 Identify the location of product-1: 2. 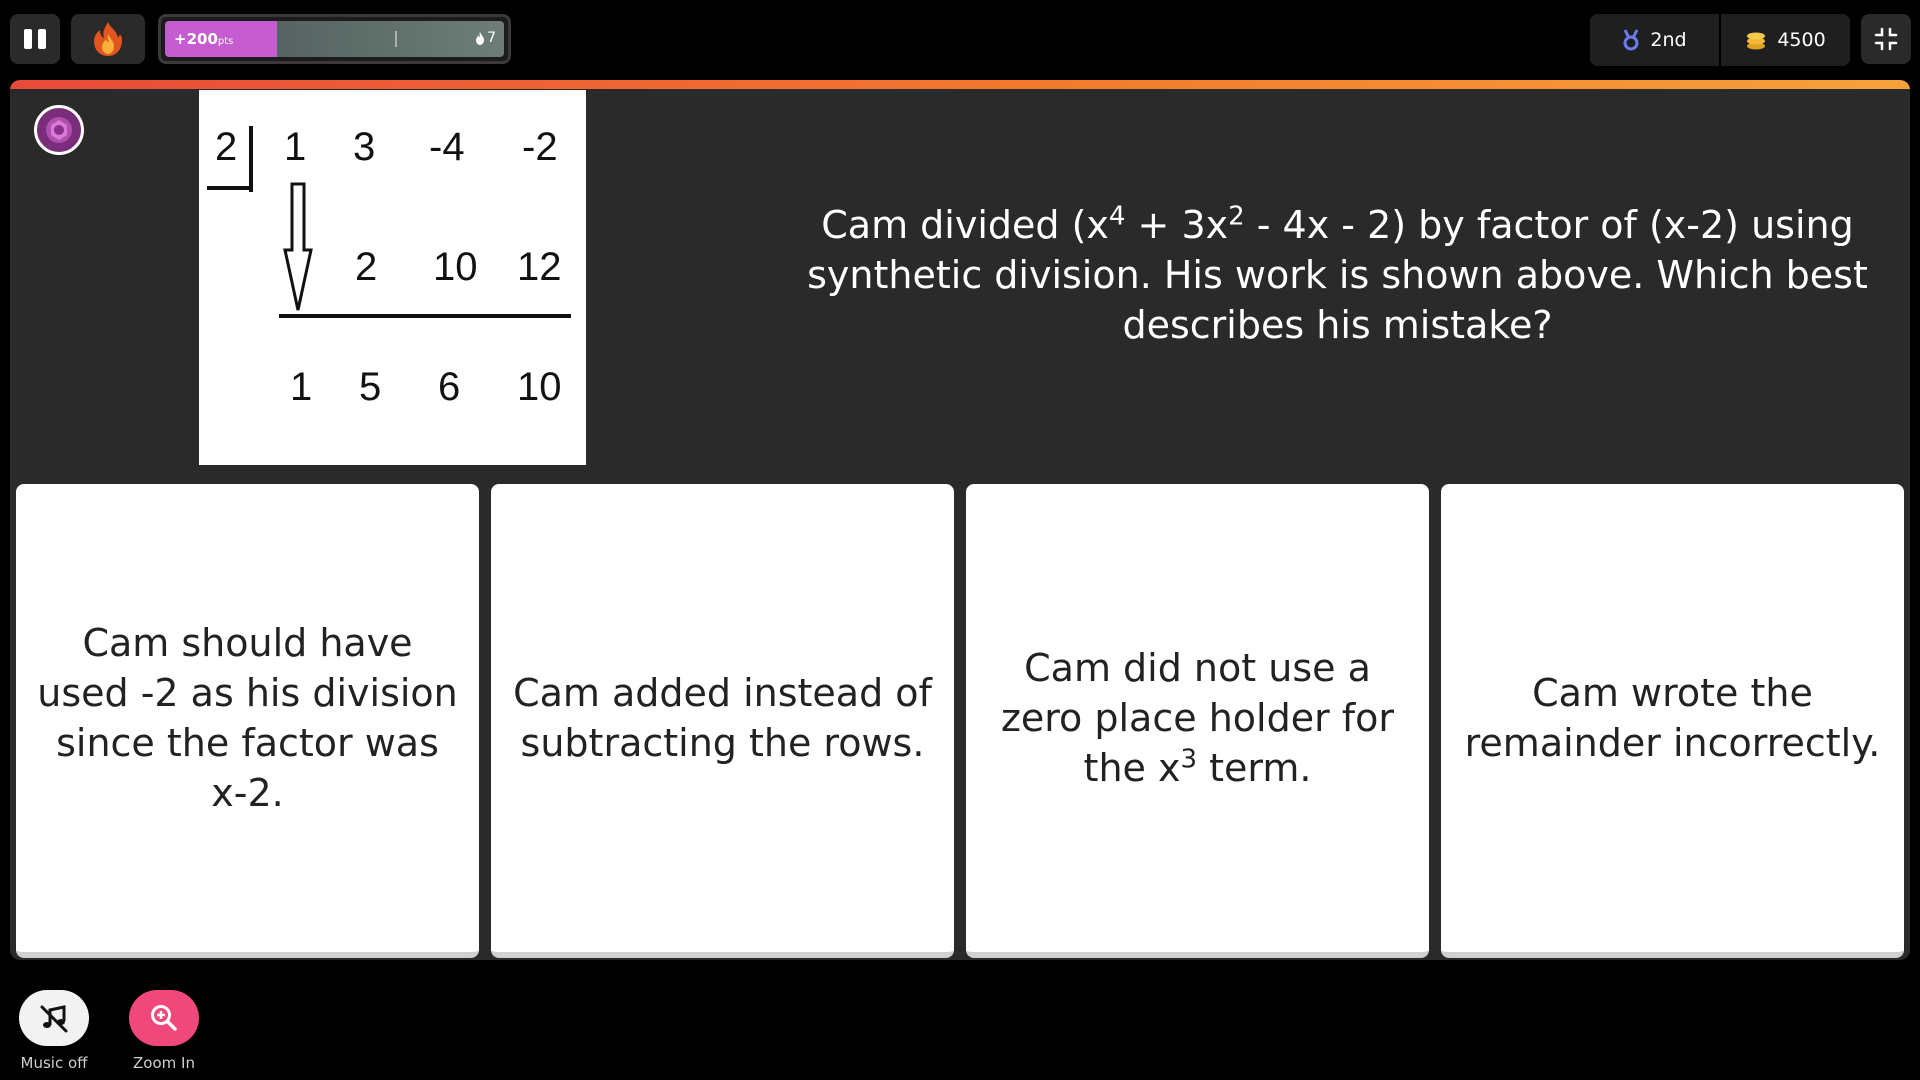
(366, 267).